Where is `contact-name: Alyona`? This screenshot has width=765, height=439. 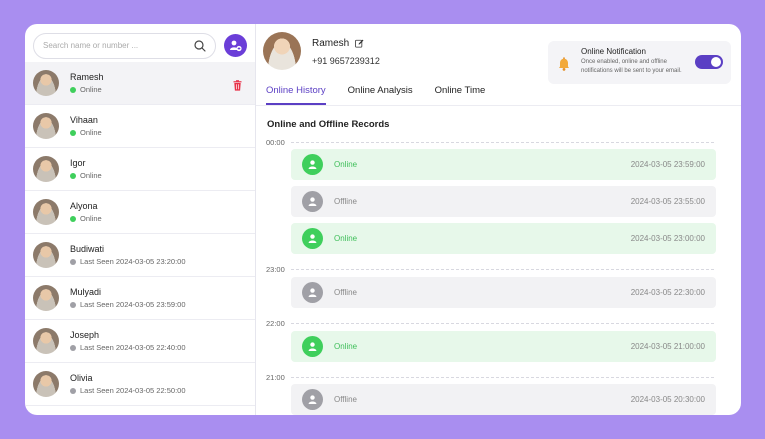
contact-name: Alyona is located at coordinates (84, 206).